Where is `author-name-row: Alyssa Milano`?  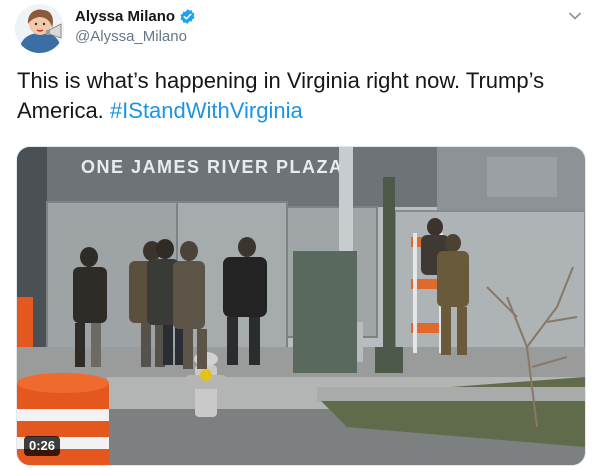
author-name-row: Alyssa Milano is located at coordinates (135, 16).